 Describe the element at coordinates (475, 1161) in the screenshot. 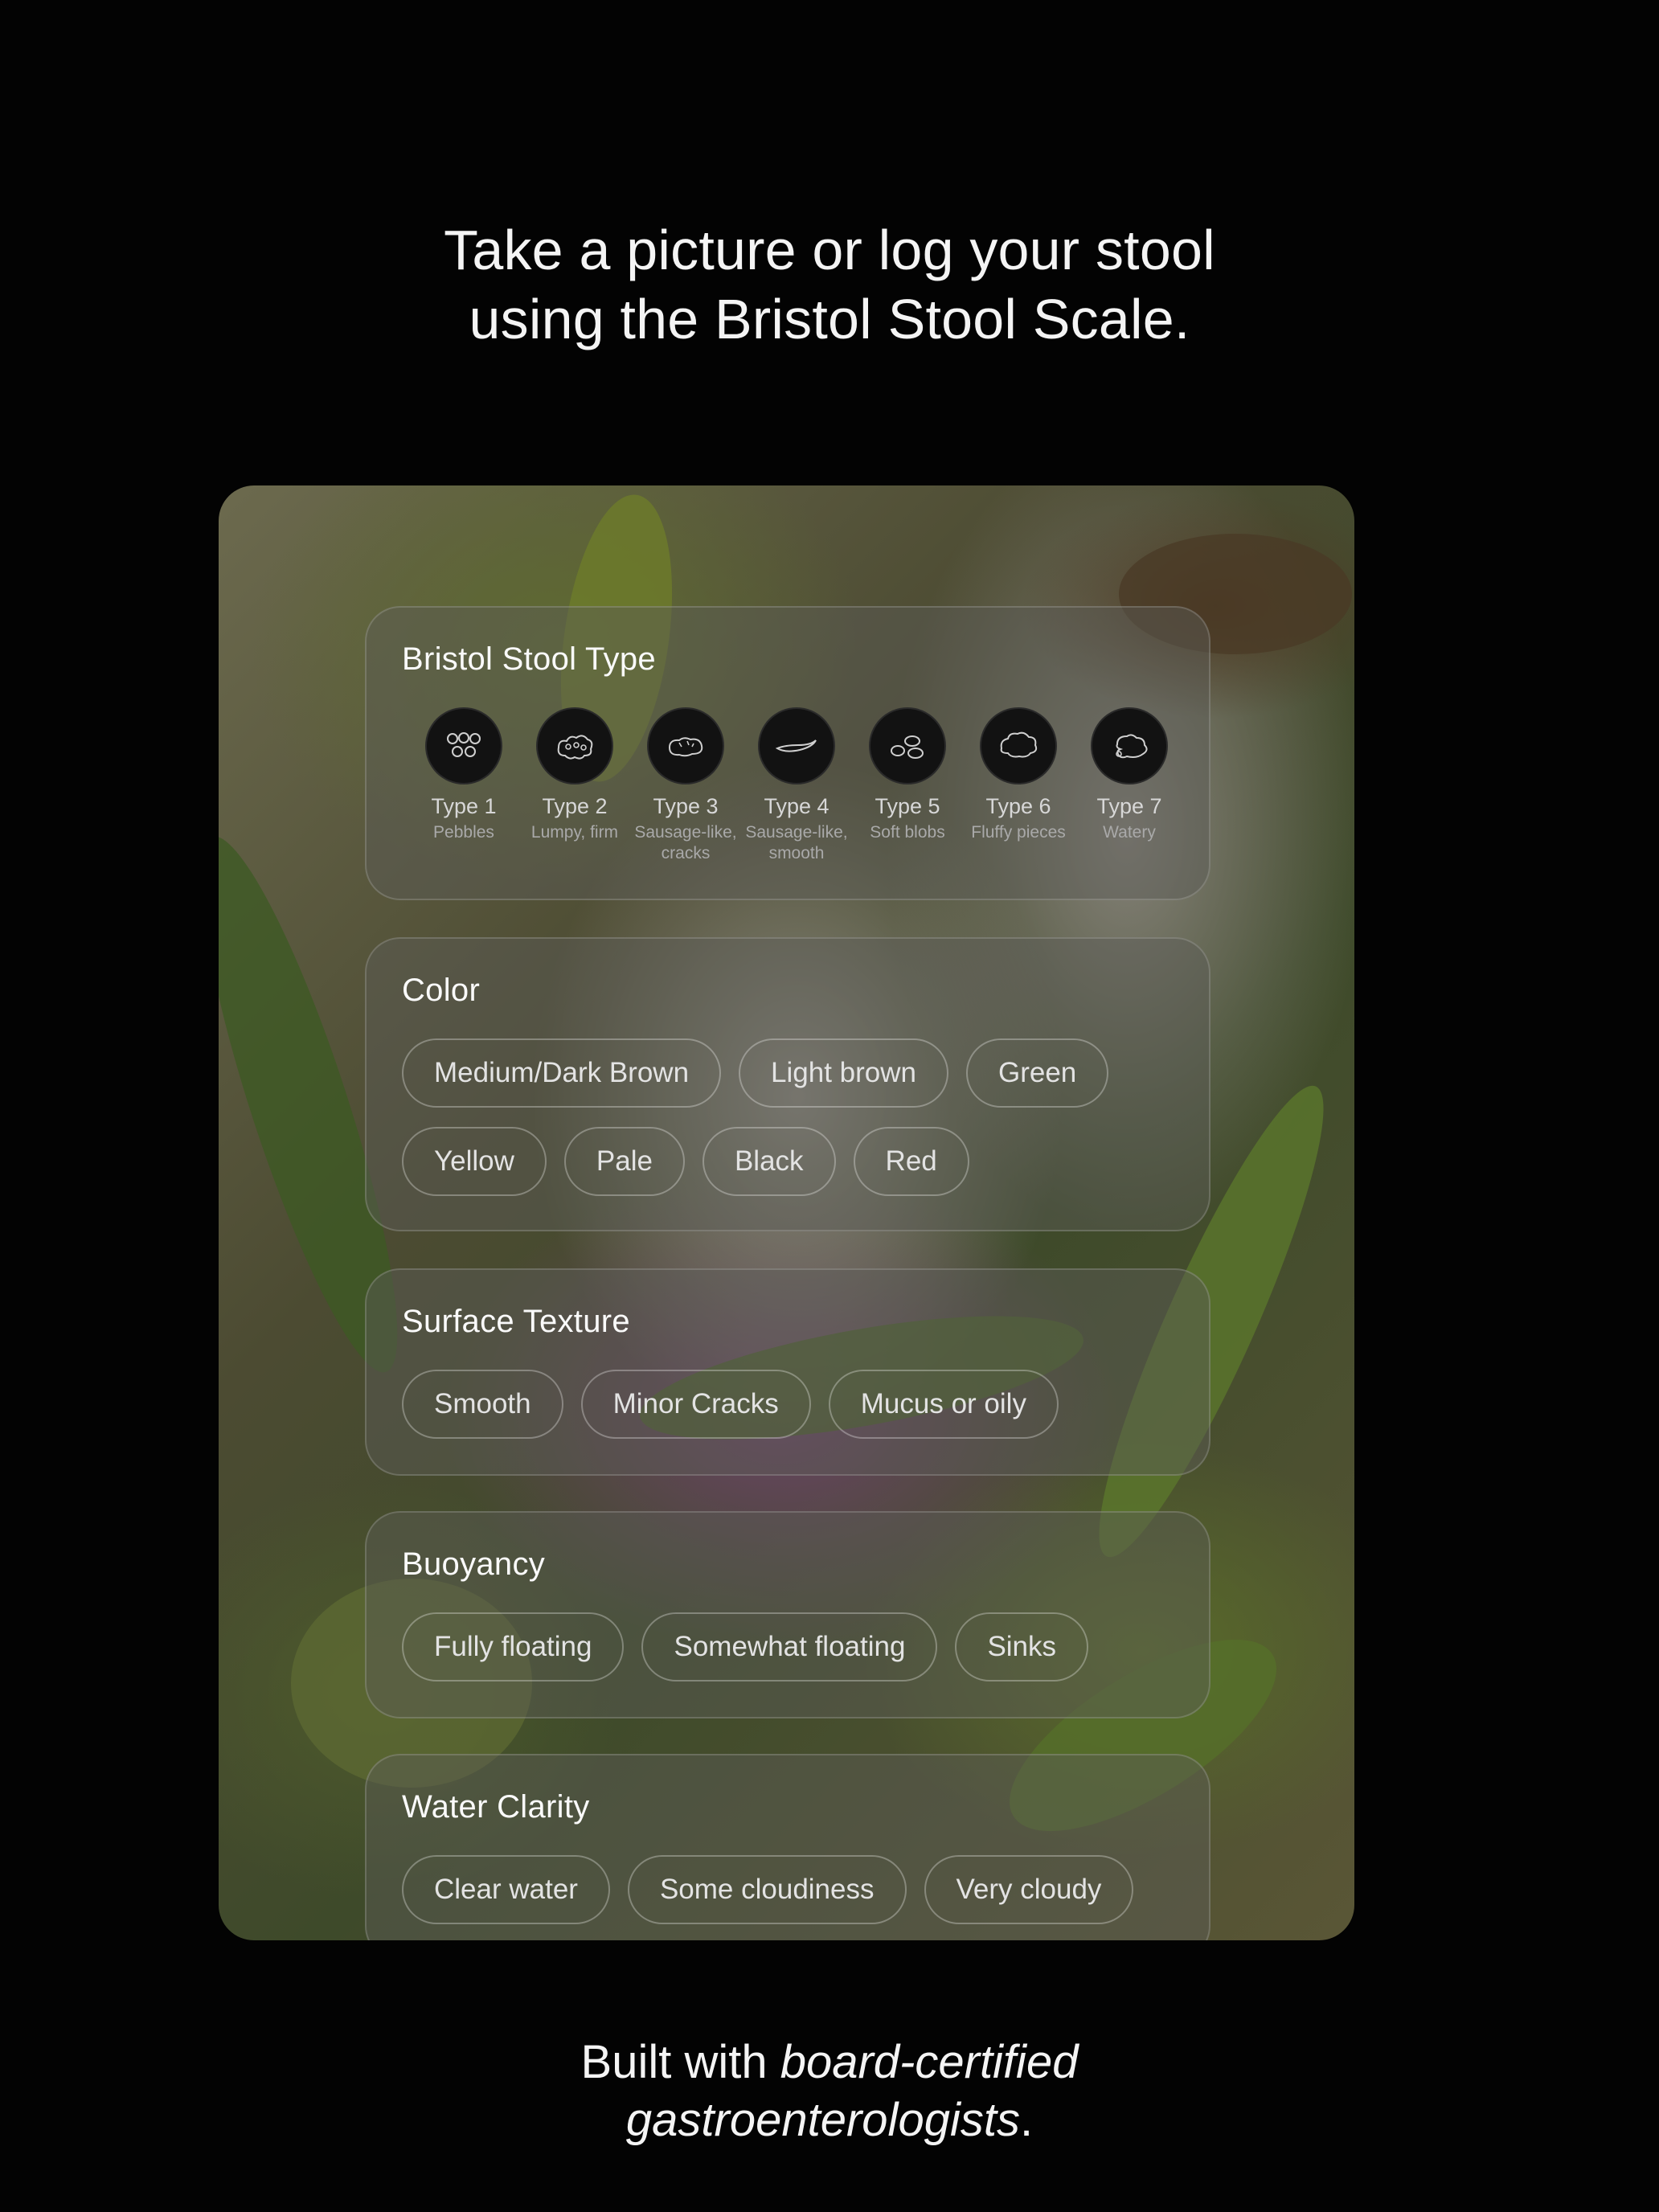

I see `color-chip-yellow: Yellow` at that location.